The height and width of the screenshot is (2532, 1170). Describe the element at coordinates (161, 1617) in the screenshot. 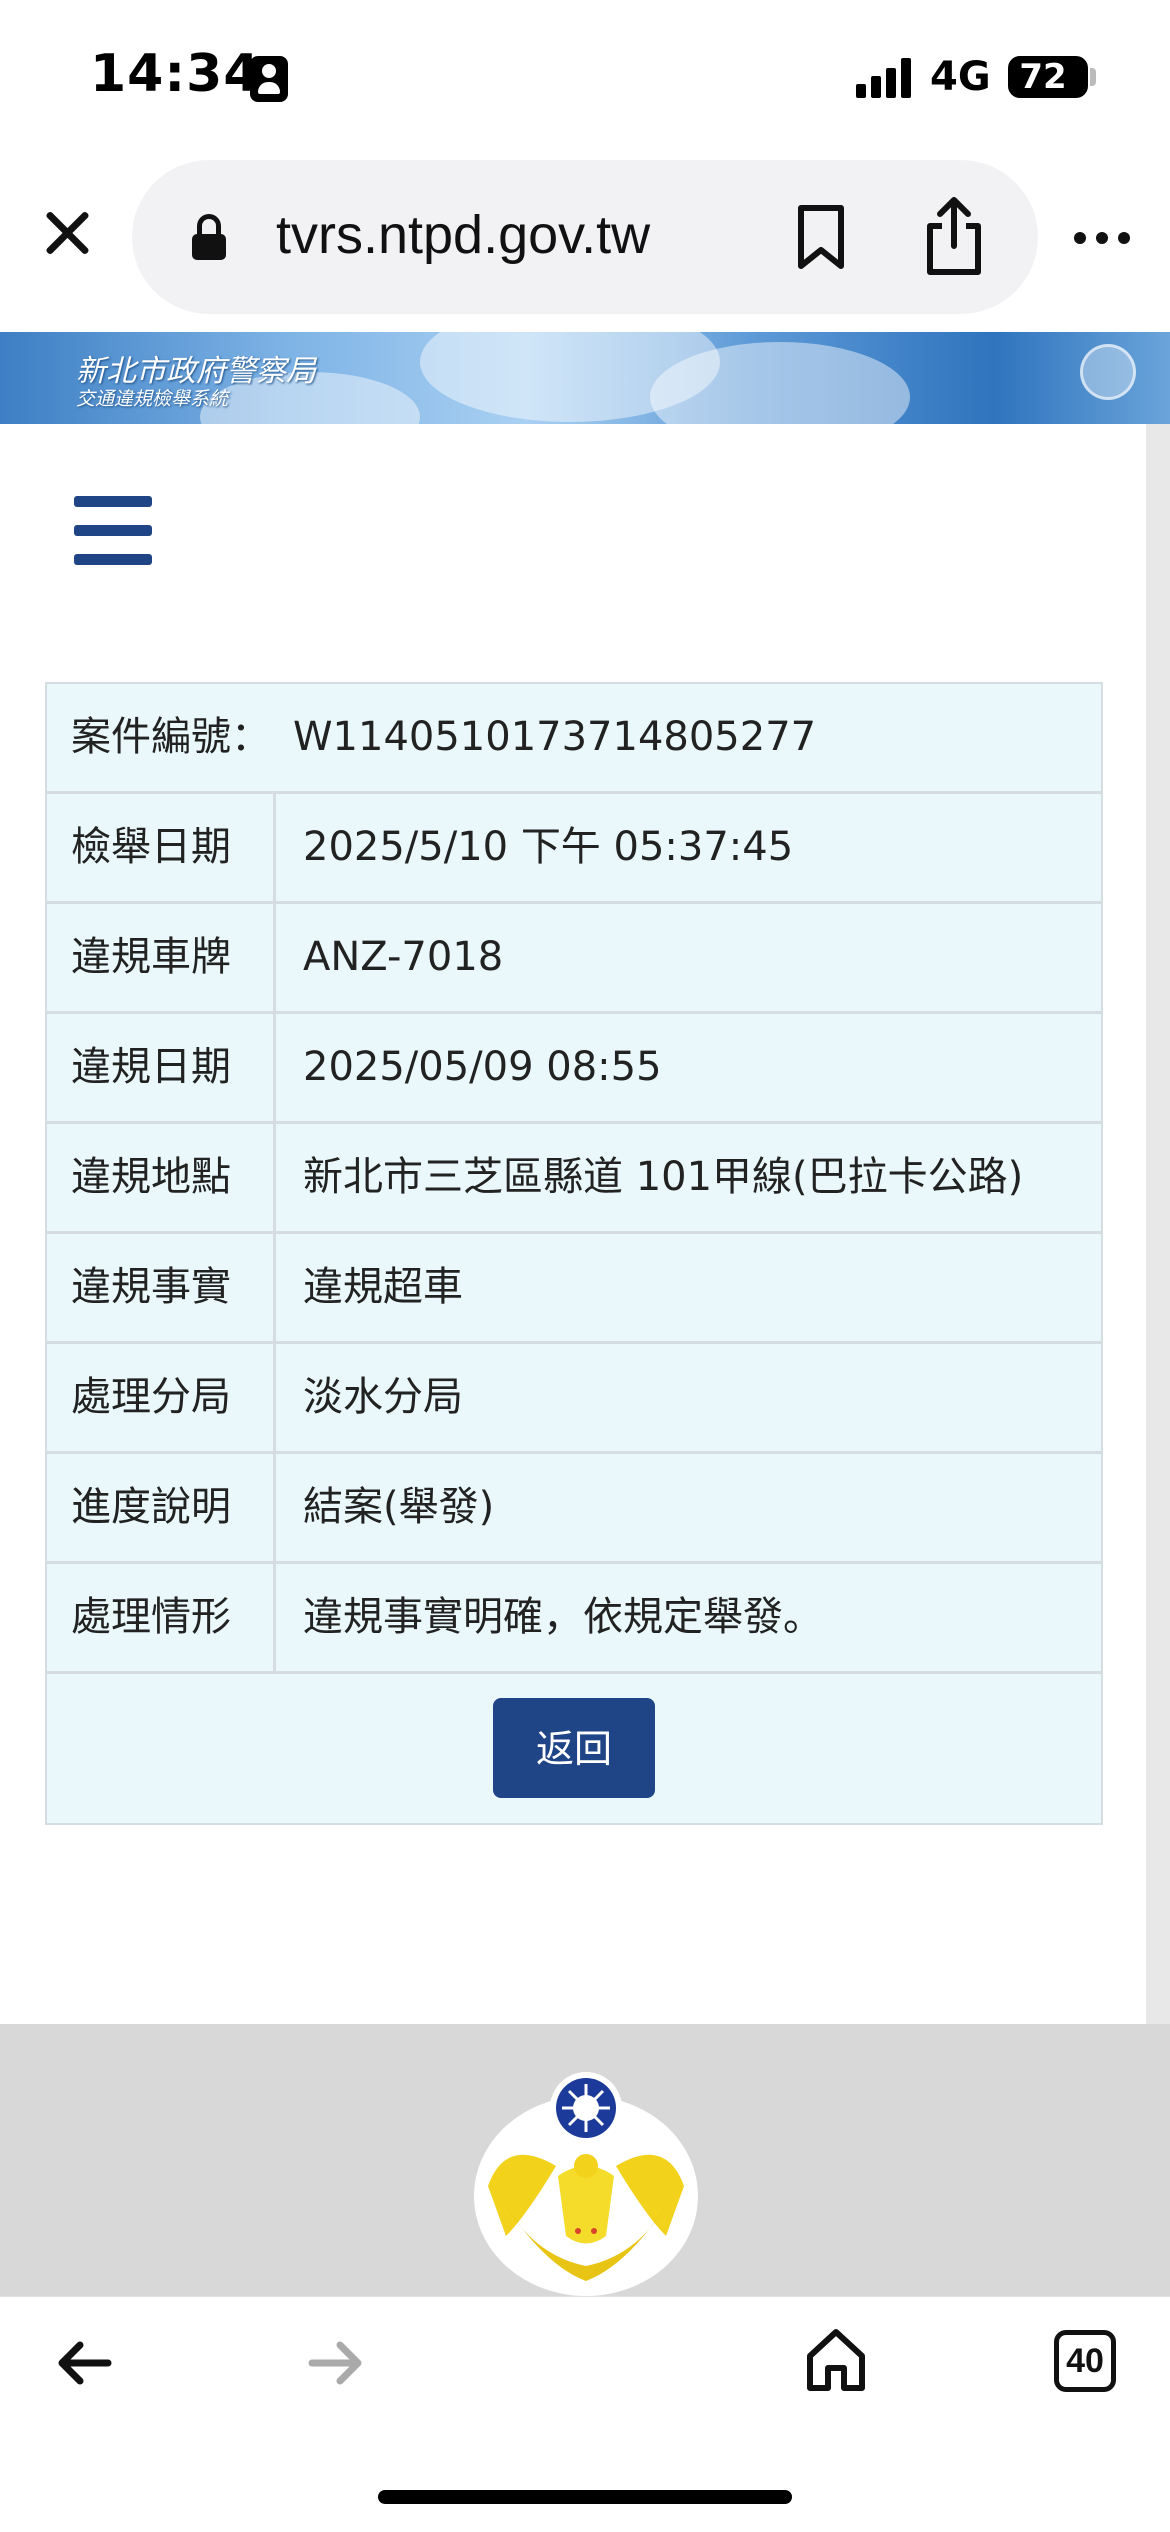

I see `row-label: 處理情形` at that location.